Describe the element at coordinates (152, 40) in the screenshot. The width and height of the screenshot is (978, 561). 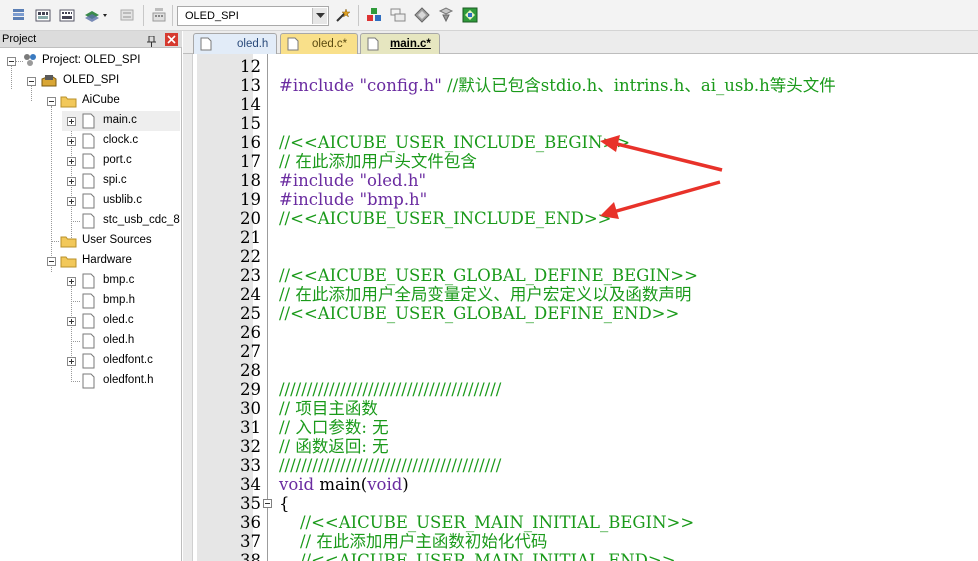
I see `pin-icon` at that location.